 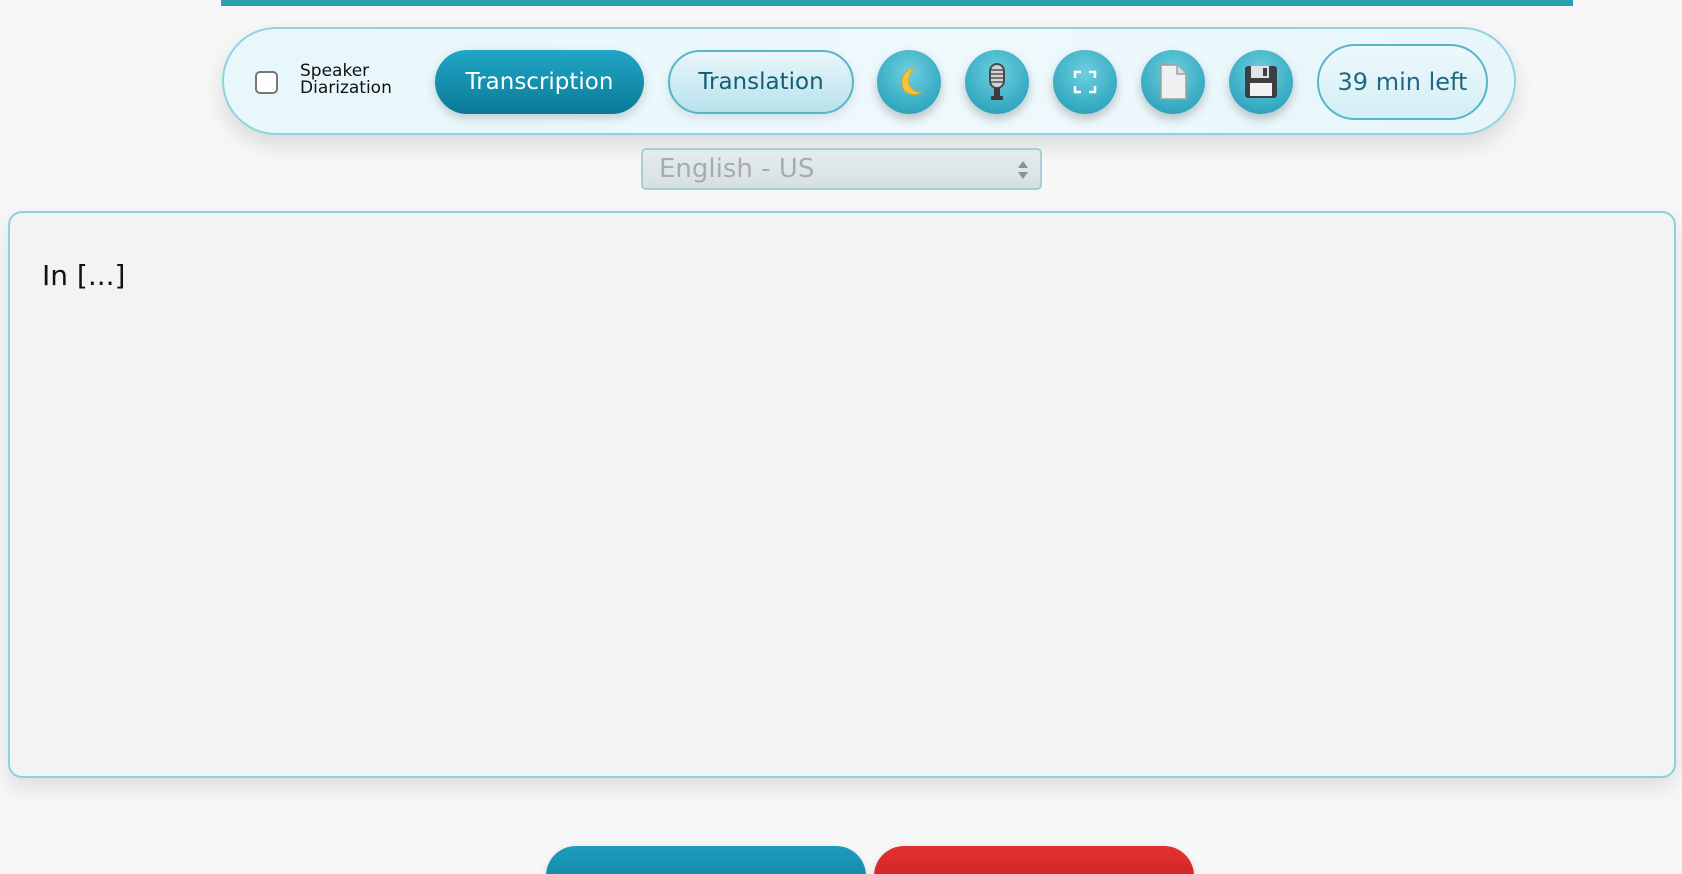 I want to click on time-remaining-badge: 39 min left, so click(x=1402, y=82).